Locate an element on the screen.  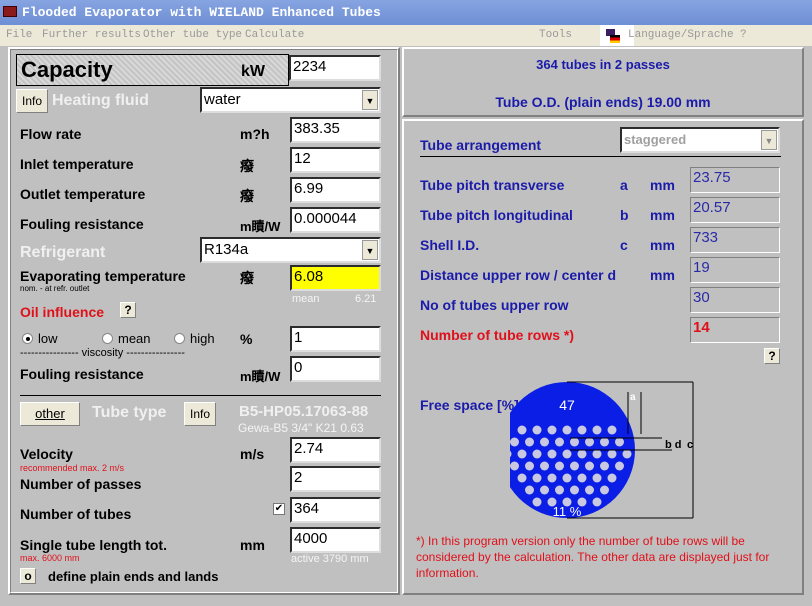
menu-file: File is located at coordinates (19, 35).